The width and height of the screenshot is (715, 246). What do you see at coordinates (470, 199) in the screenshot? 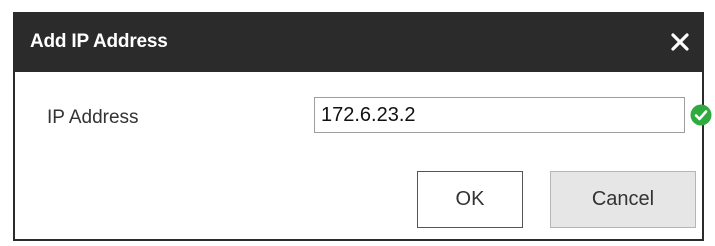
I see `ok-button: OK` at bounding box center [470, 199].